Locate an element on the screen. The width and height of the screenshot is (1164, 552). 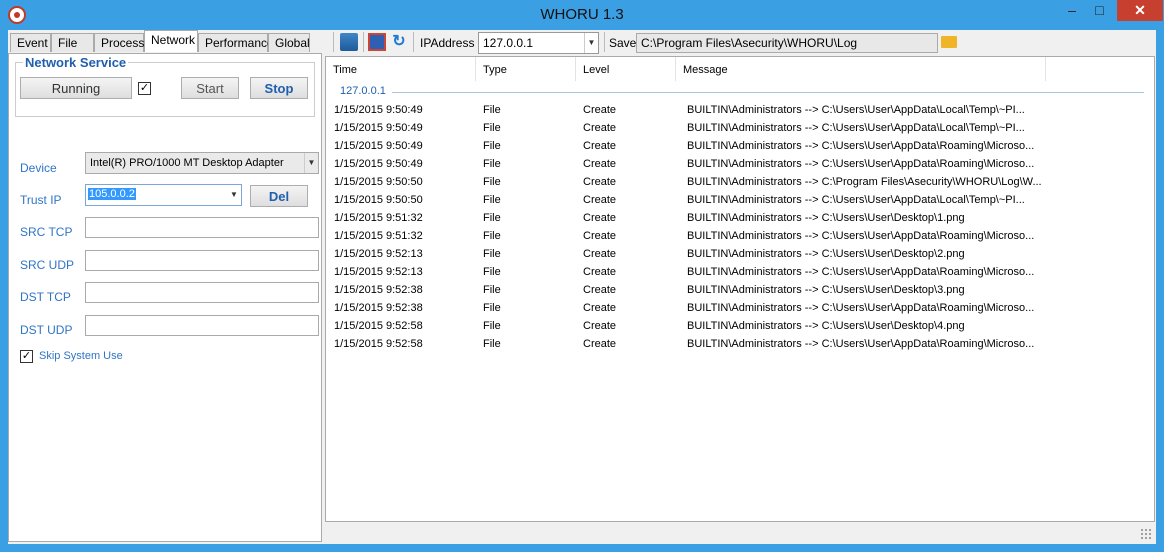
column-header-time: Time is located at coordinates (401, 69).